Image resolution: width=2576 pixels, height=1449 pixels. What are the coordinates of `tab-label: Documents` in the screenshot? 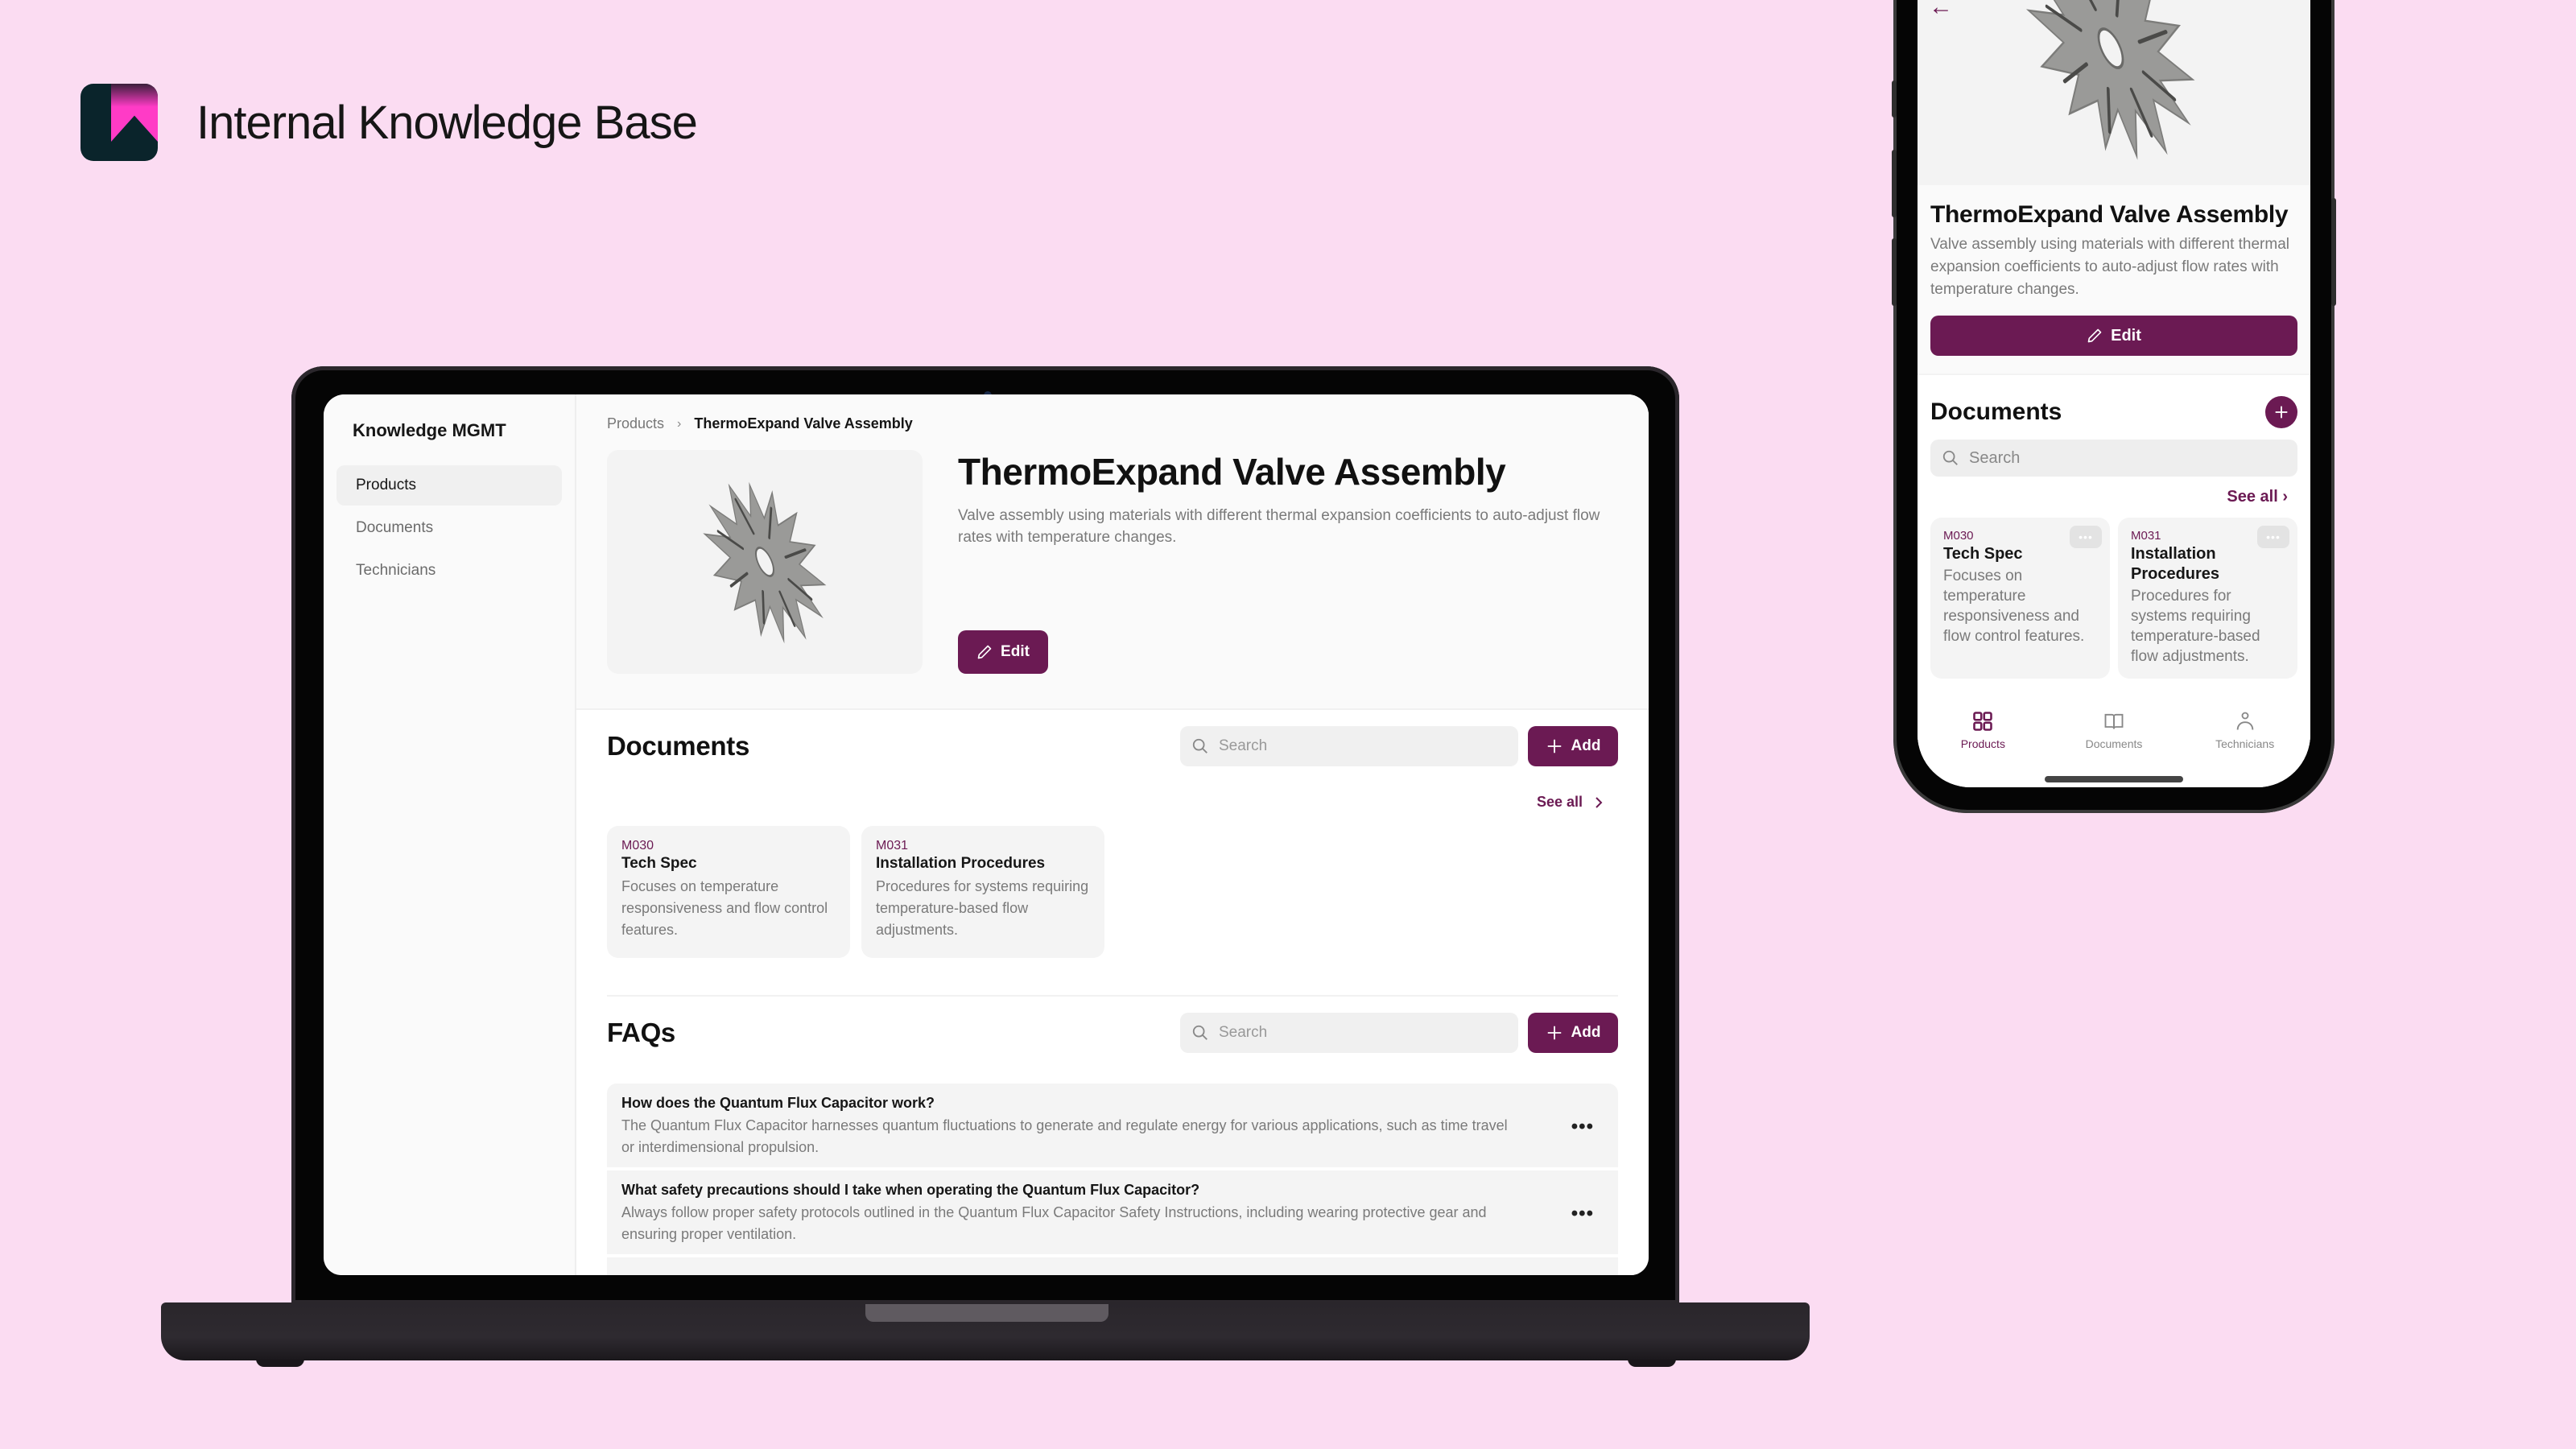 It's located at (2114, 743).